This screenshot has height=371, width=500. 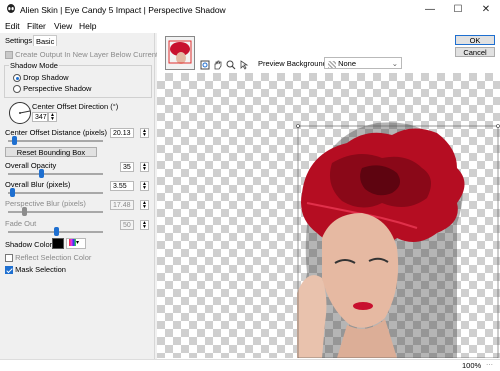 What do you see at coordinates (34, 65) in the screenshot?
I see `shadow-mode-label: Shadow Mode` at bounding box center [34, 65].